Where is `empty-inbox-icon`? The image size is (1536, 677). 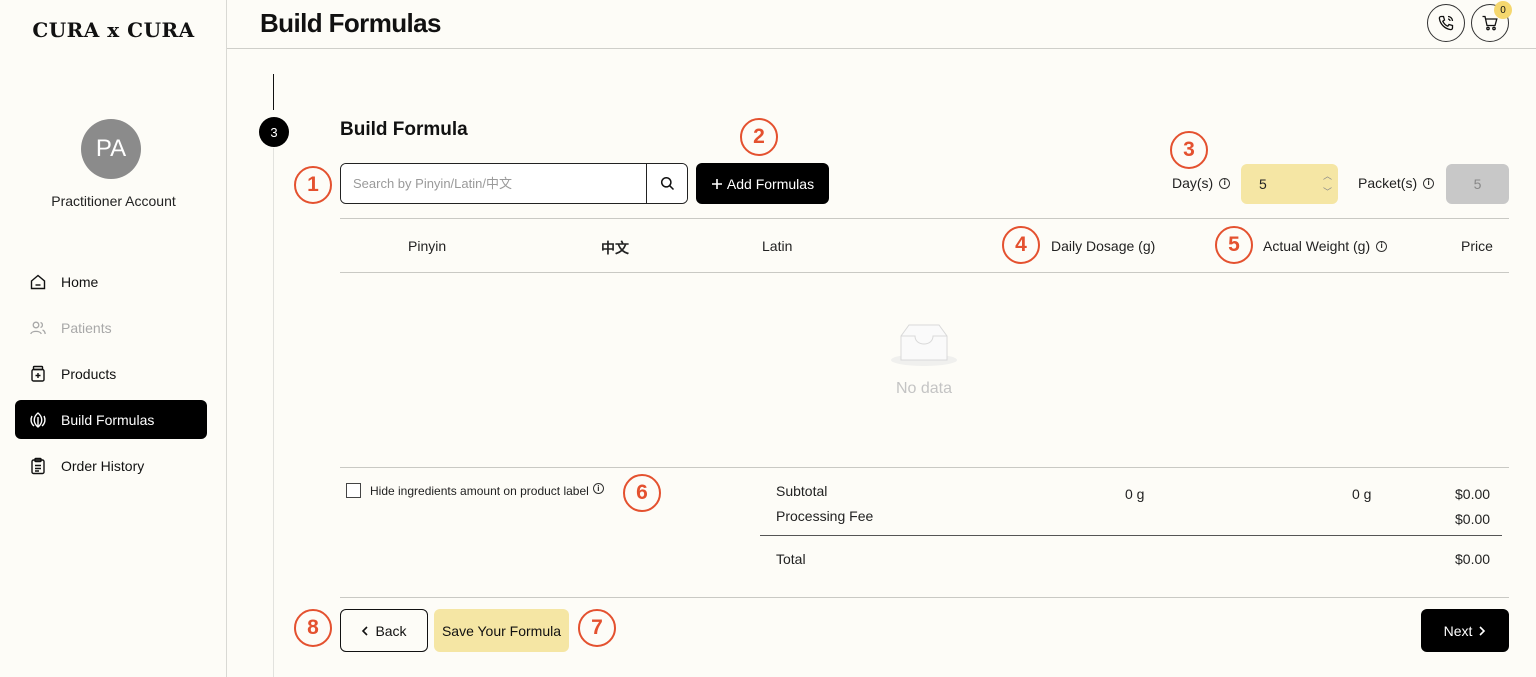
empty-inbox-icon is located at coordinates (924, 345).